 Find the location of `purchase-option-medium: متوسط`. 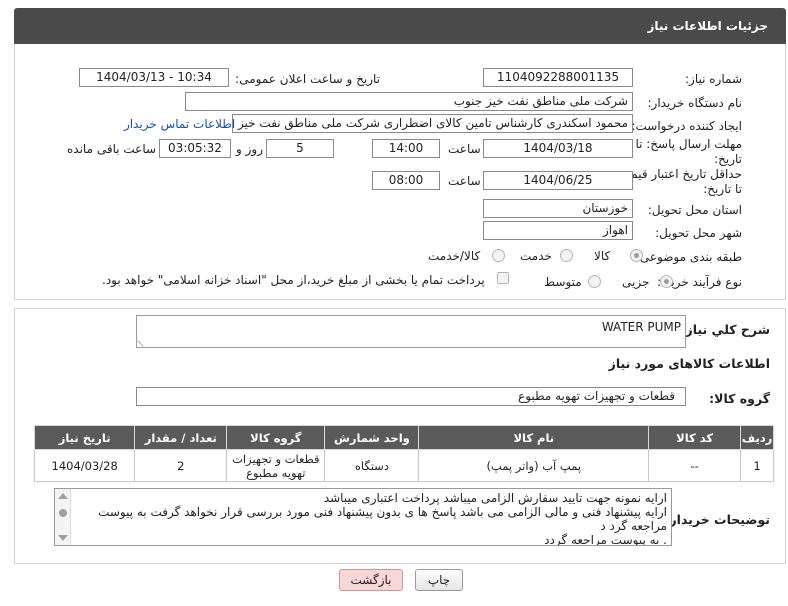

purchase-option-medium: متوسط is located at coordinates (563, 282).